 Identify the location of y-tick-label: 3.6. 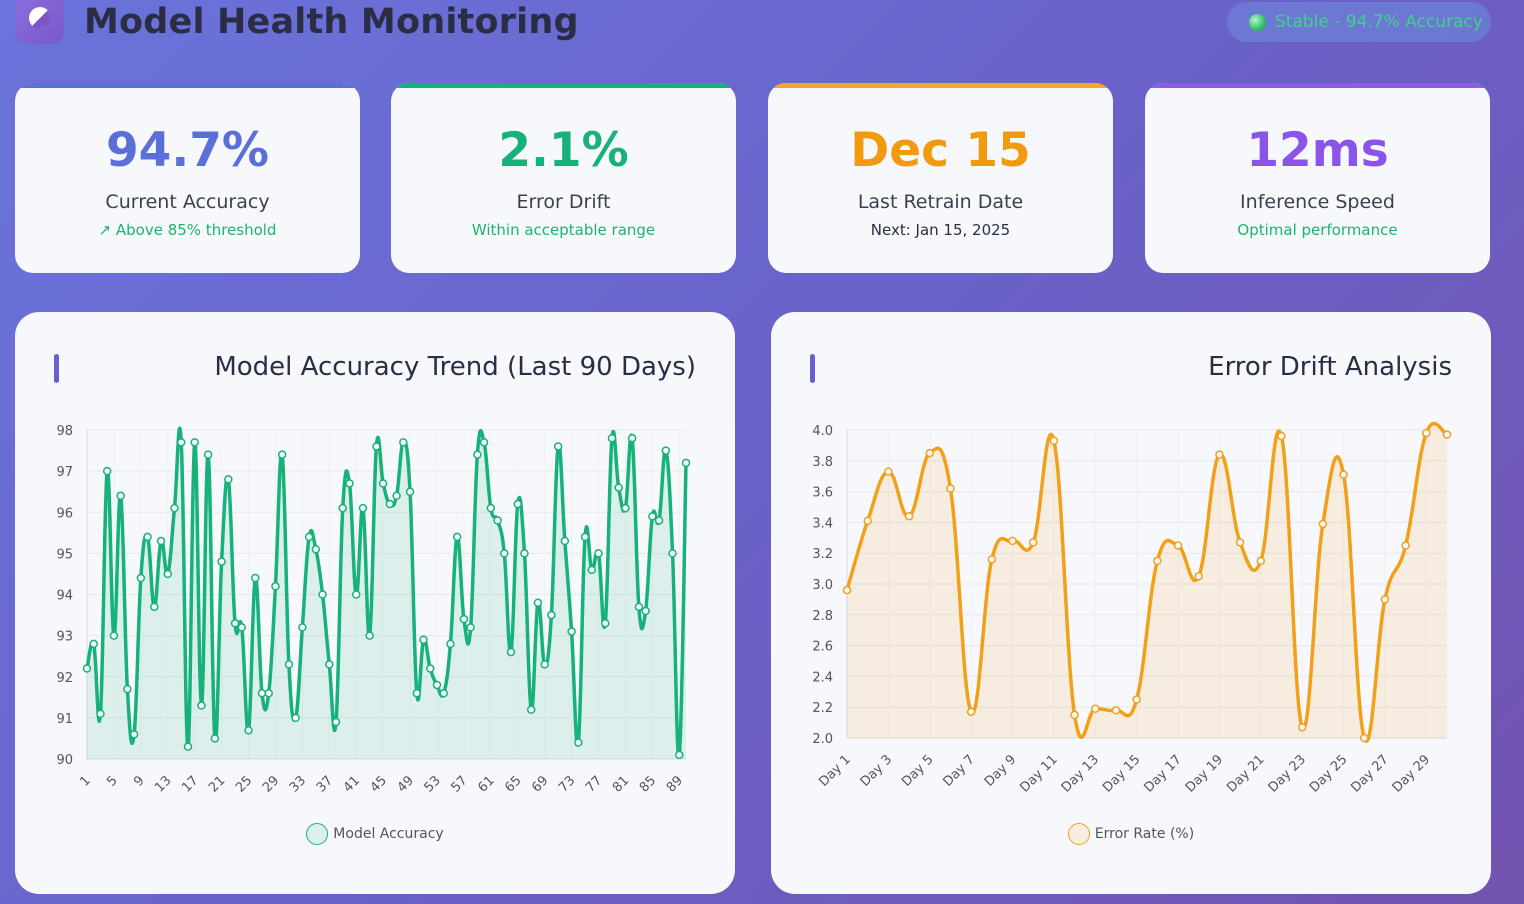
(822, 493).